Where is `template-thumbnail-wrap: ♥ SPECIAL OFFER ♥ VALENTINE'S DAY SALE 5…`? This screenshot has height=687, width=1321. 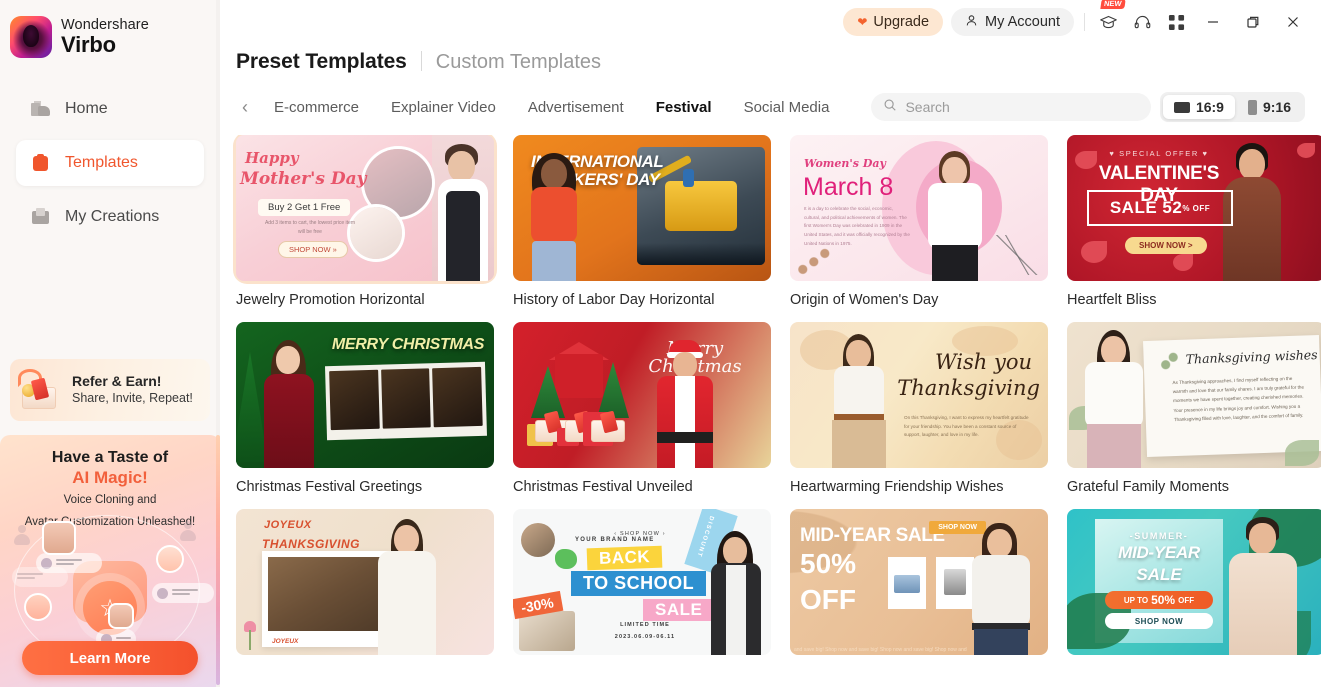
template-thumbnail-wrap: ♥ SPECIAL OFFER ♥ VALENTINE'S DAY SALE 5… is located at coordinates (1194, 208).